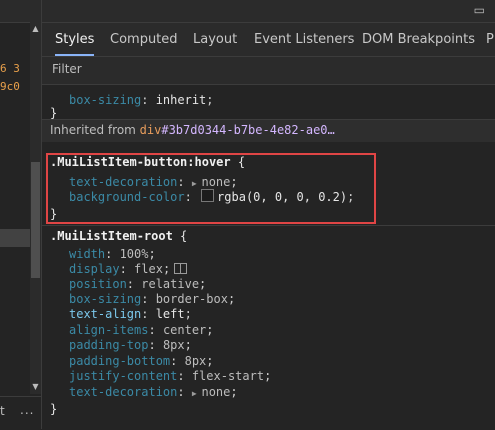 Image resolution: width=495 pixels, height=430 pixels. What do you see at coordinates (418, 39) in the screenshot?
I see `tab-dom-breakpoints: DOM Breakpoints` at bounding box center [418, 39].